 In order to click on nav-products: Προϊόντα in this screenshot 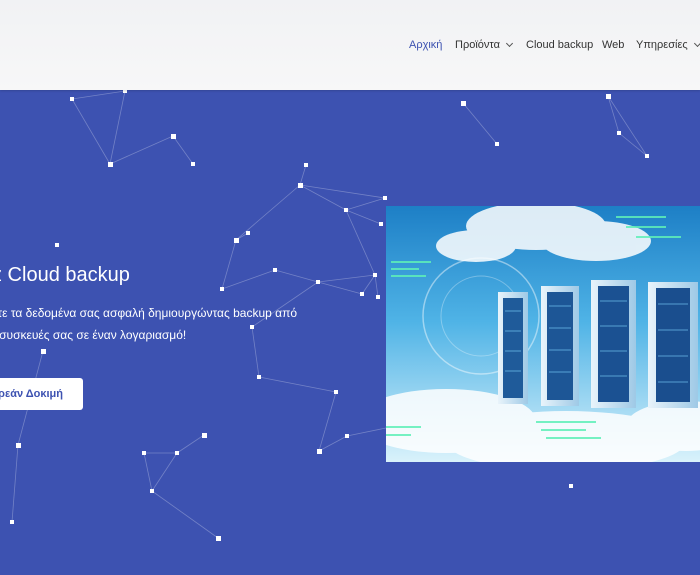, I will do `click(484, 45)`.